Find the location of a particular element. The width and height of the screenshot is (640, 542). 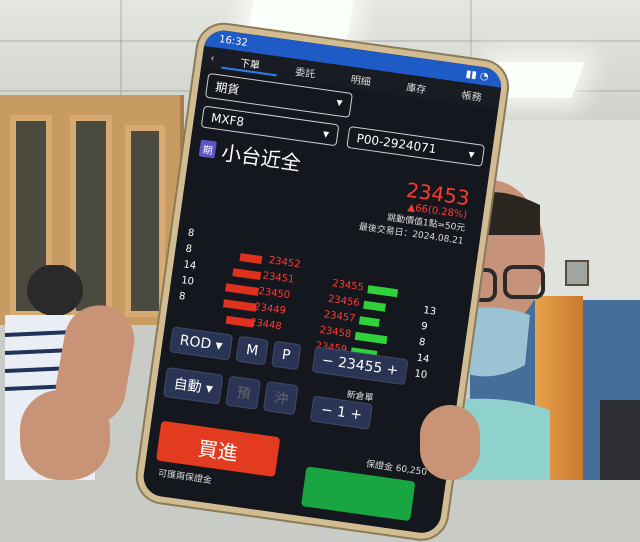

ask-size: 9 is located at coordinates (424, 326).